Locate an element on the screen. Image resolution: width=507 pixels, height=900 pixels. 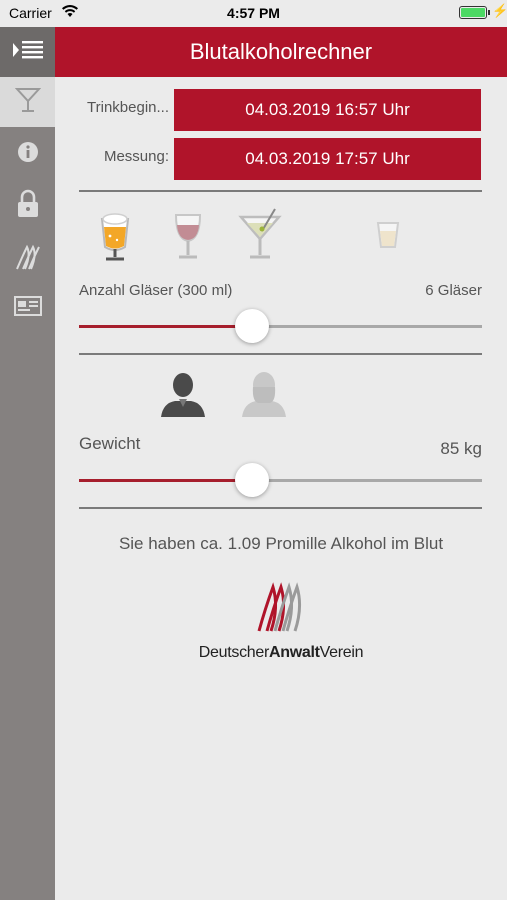
male-person-icon is located at coordinates (183, 399).